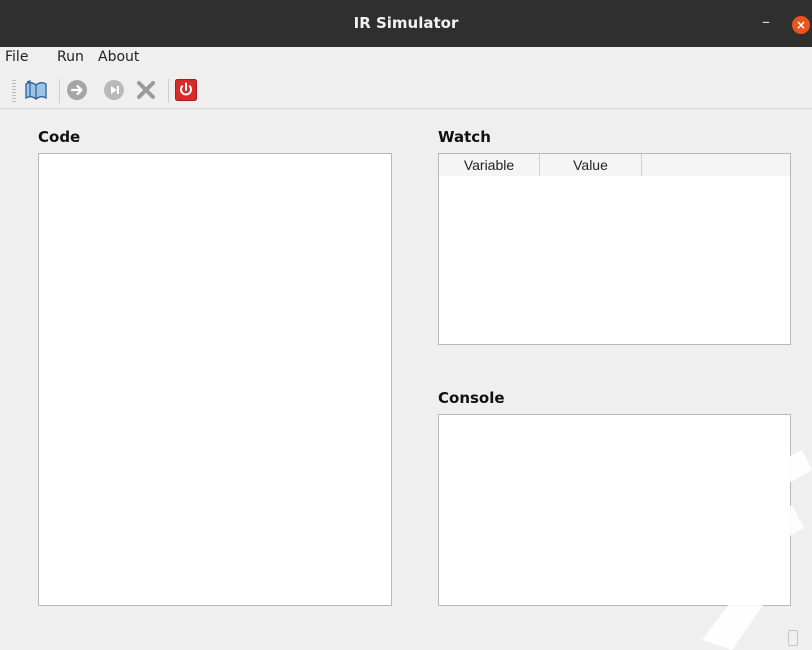 This screenshot has height=650, width=812. What do you see at coordinates (768, 22) in the screenshot?
I see `minimize-button: –` at bounding box center [768, 22].